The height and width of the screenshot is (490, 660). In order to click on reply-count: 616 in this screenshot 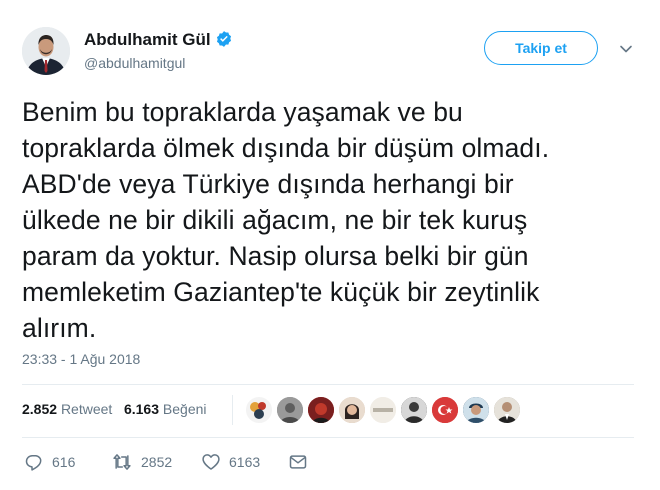, I will do `click(64, 462)`.